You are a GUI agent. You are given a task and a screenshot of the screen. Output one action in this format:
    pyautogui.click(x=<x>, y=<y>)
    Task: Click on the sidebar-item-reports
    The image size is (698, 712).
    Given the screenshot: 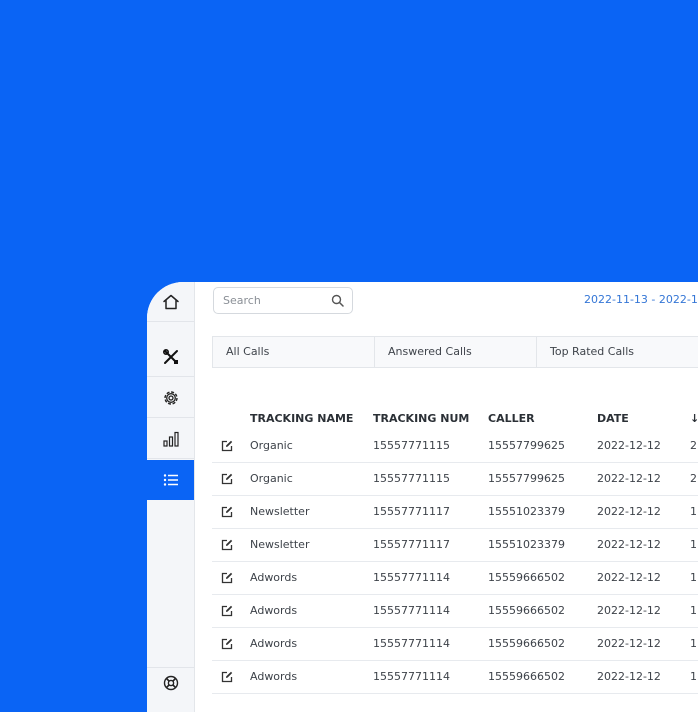 What is the action you would take?
    pyautogui.click(x=170, y=439)
    